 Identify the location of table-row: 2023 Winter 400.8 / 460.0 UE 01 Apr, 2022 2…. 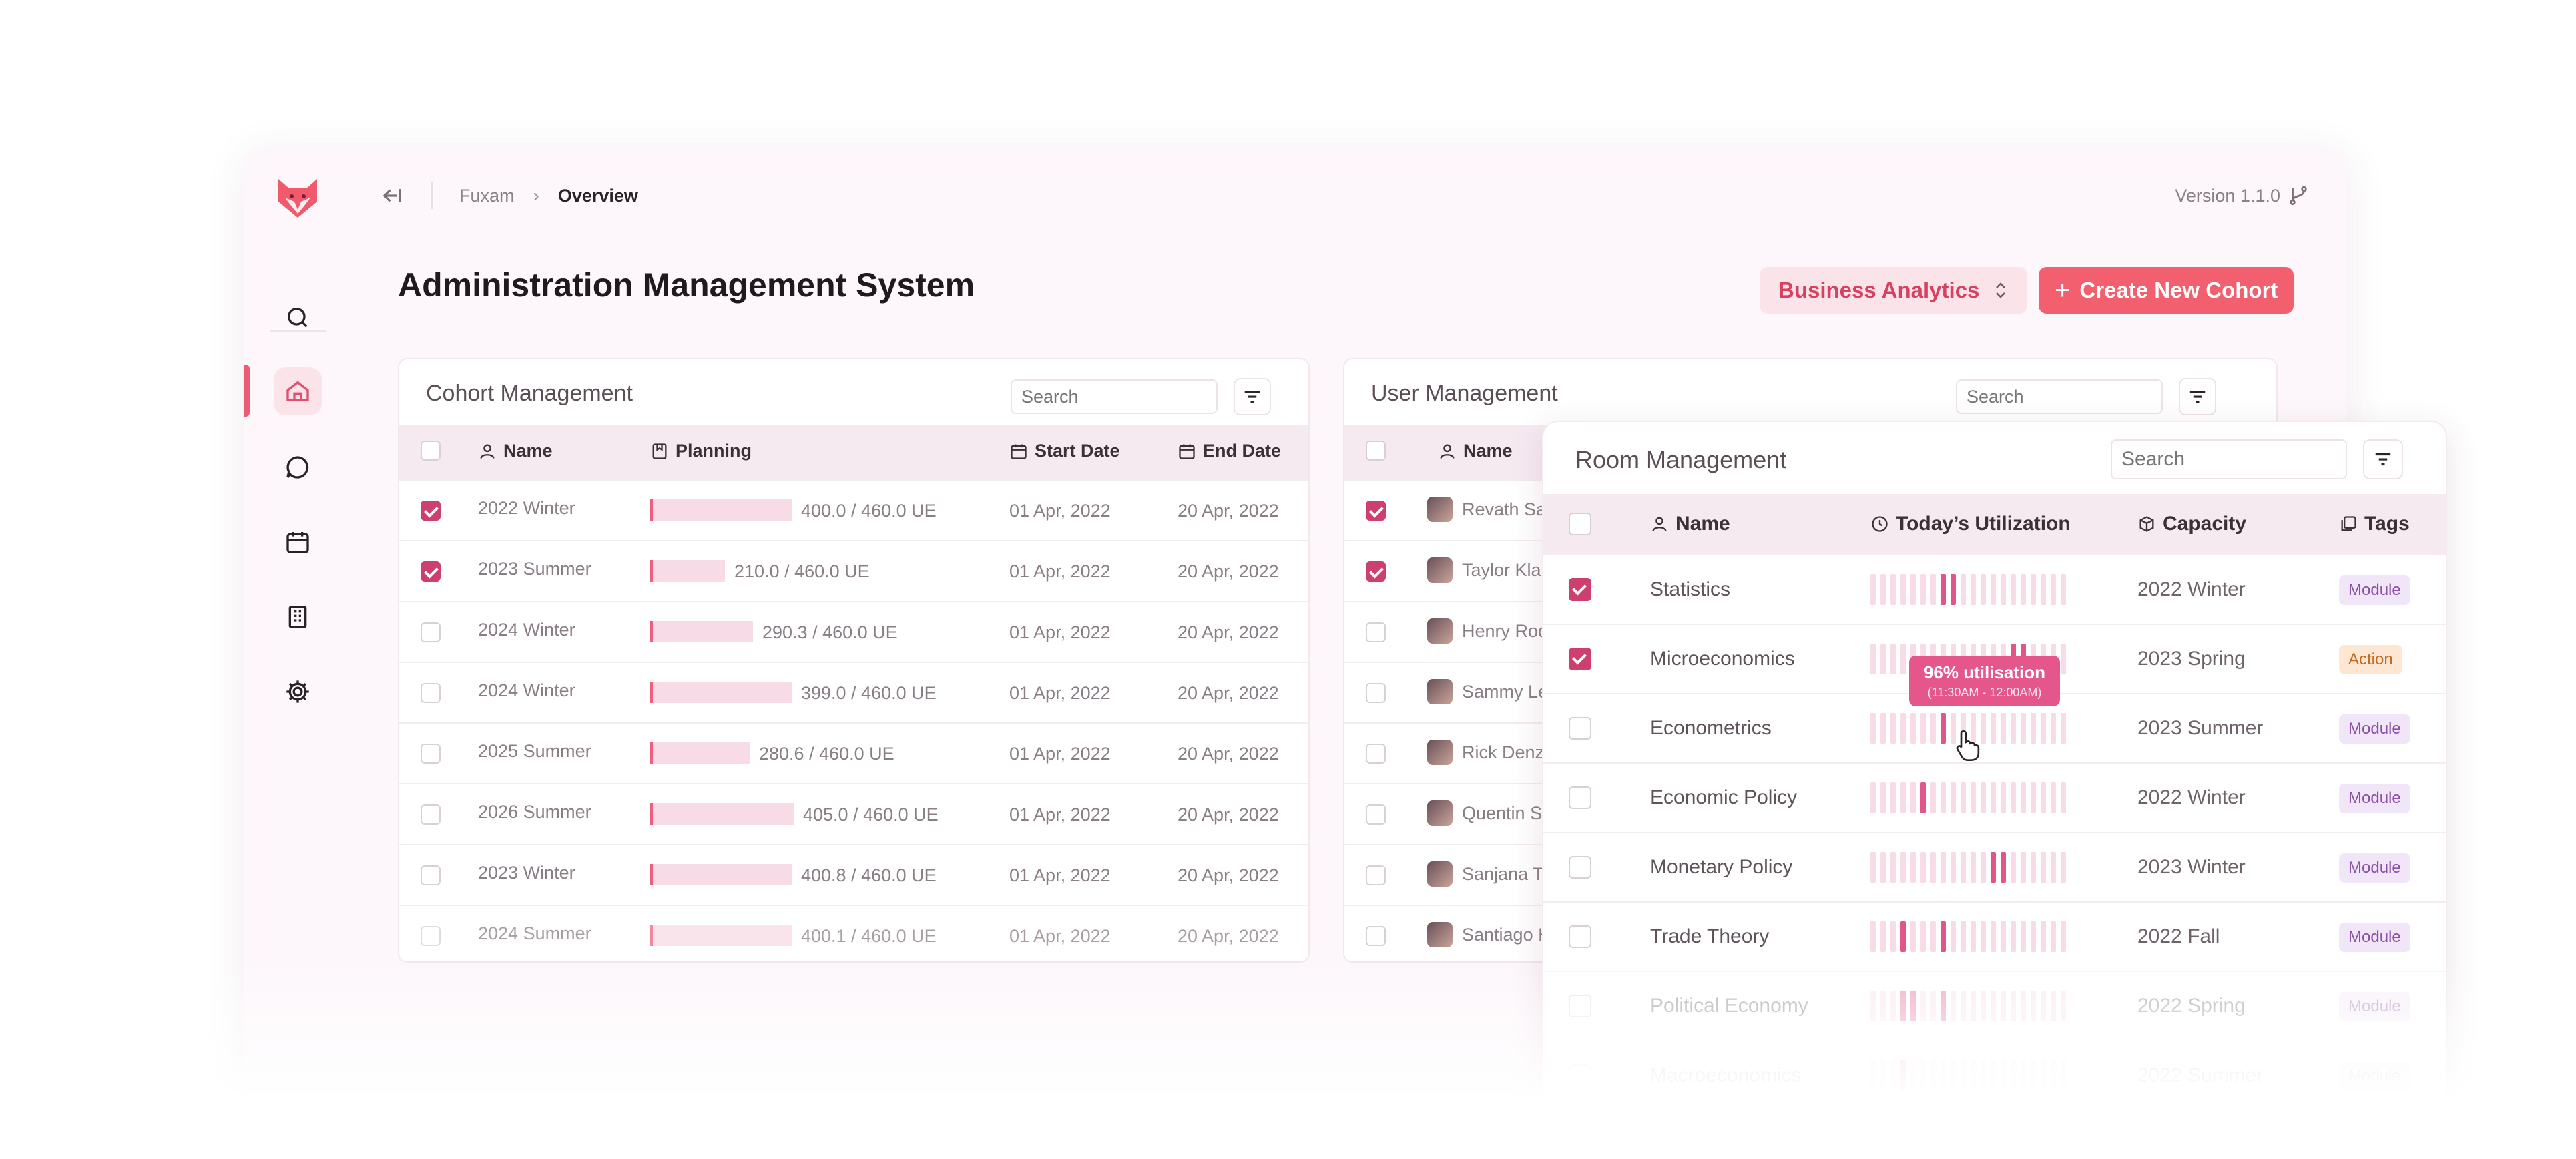
(853, 874).